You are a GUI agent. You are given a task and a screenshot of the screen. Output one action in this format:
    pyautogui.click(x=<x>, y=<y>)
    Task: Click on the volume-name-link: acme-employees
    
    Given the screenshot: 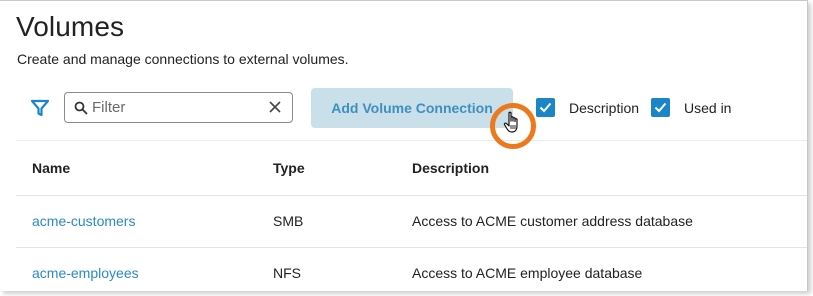 What is the action you would take?
    pyautogui.click(x=85, y=273)
    